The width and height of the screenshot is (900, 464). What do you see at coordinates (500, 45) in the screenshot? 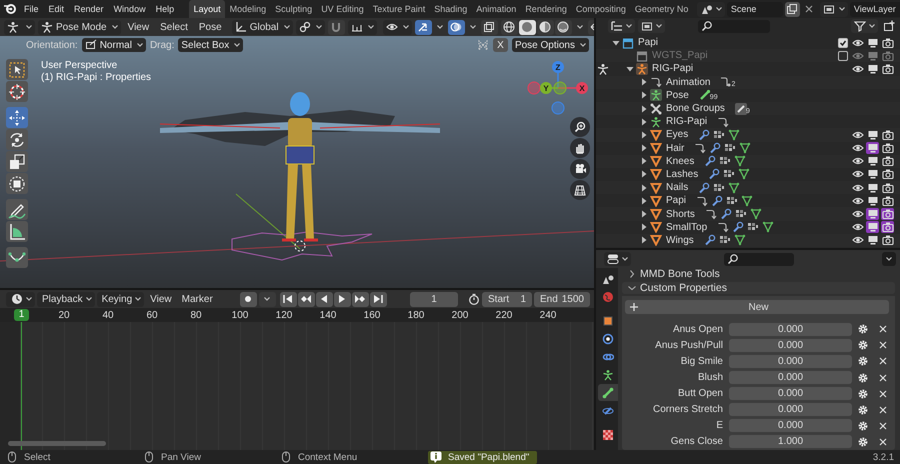
I see `x-mirror-toggle: X` at bounding box center [500, 45].